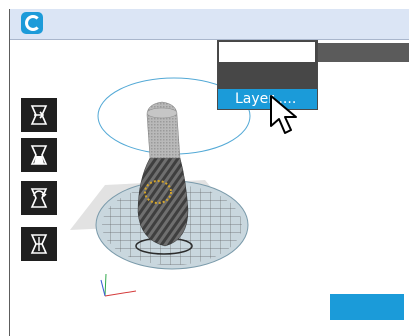 Image resolution: width=409 pixels, height=336 pixels. I want to click on move-tool-button, so click(39, 115).